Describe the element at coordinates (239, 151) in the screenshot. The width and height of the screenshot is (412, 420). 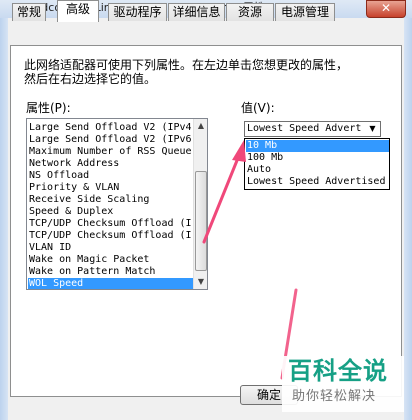
I see `arrow-head-icon` at that location.